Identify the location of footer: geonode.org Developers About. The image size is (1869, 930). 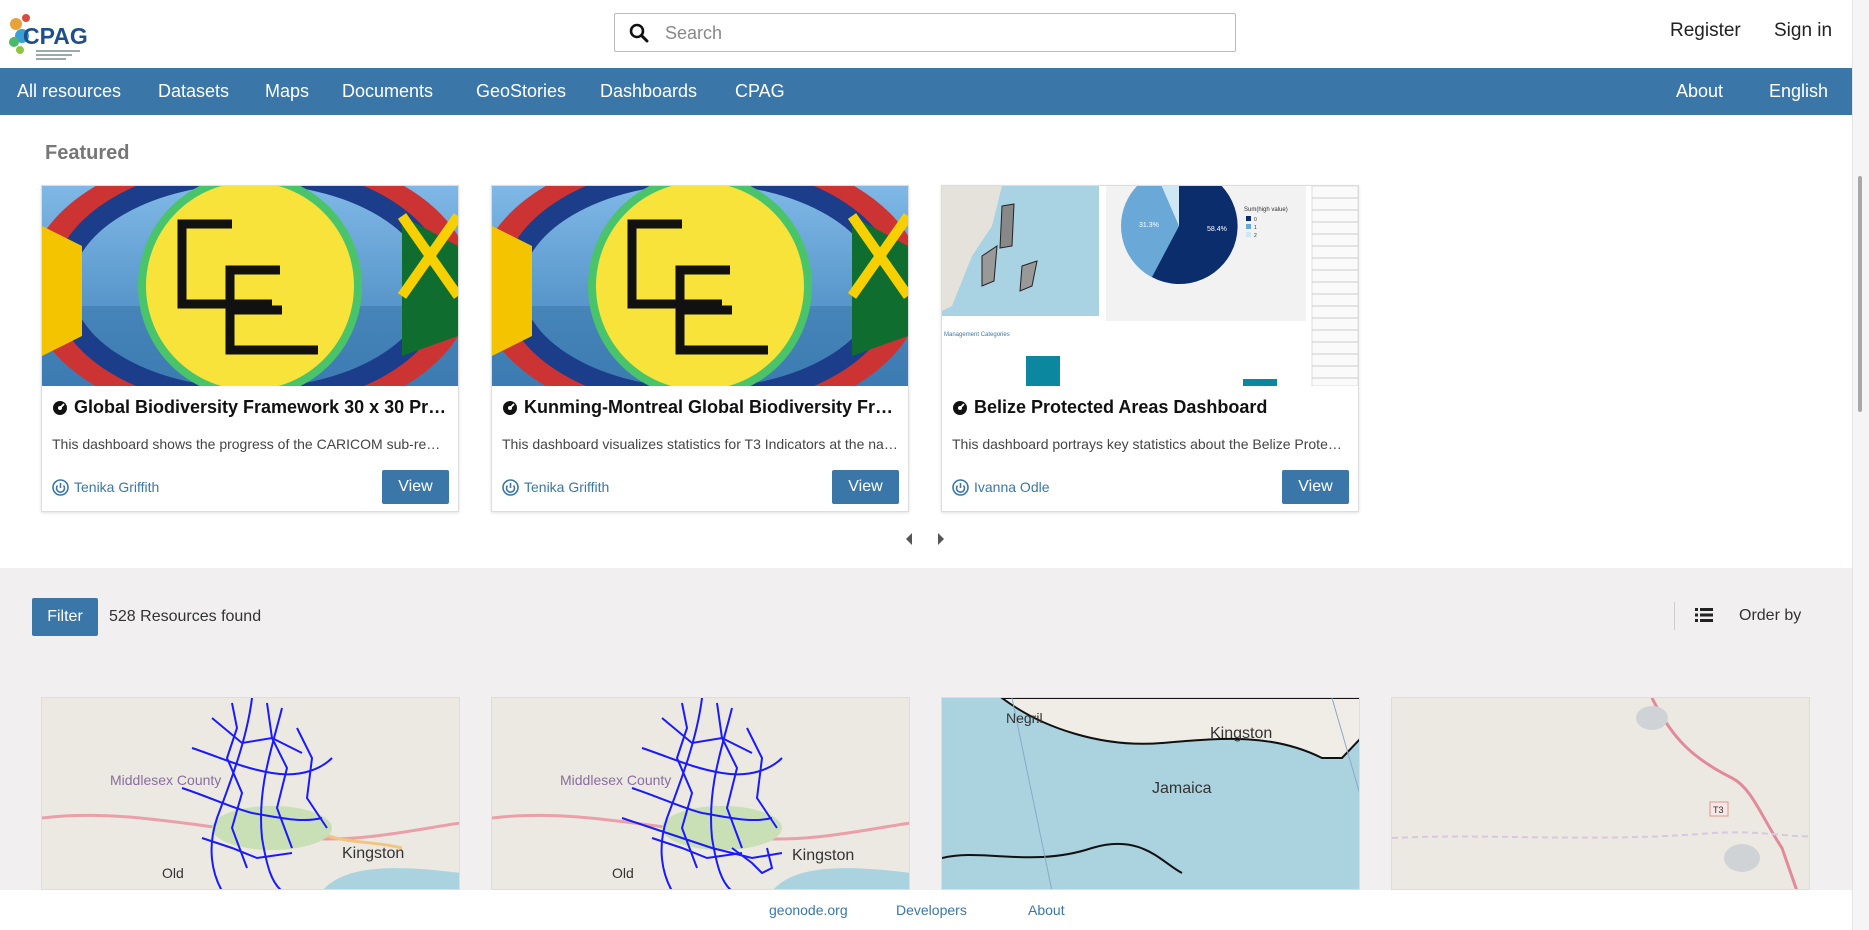
(926, 910).